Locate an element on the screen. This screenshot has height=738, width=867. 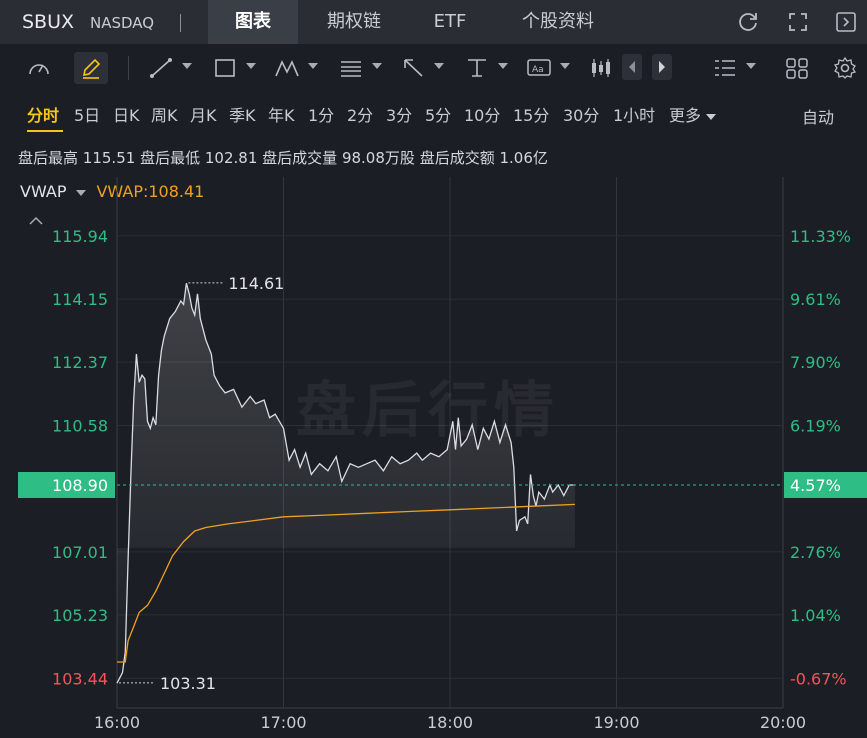
amount-value: 1.06亿 is located at coordinates (523, 158).